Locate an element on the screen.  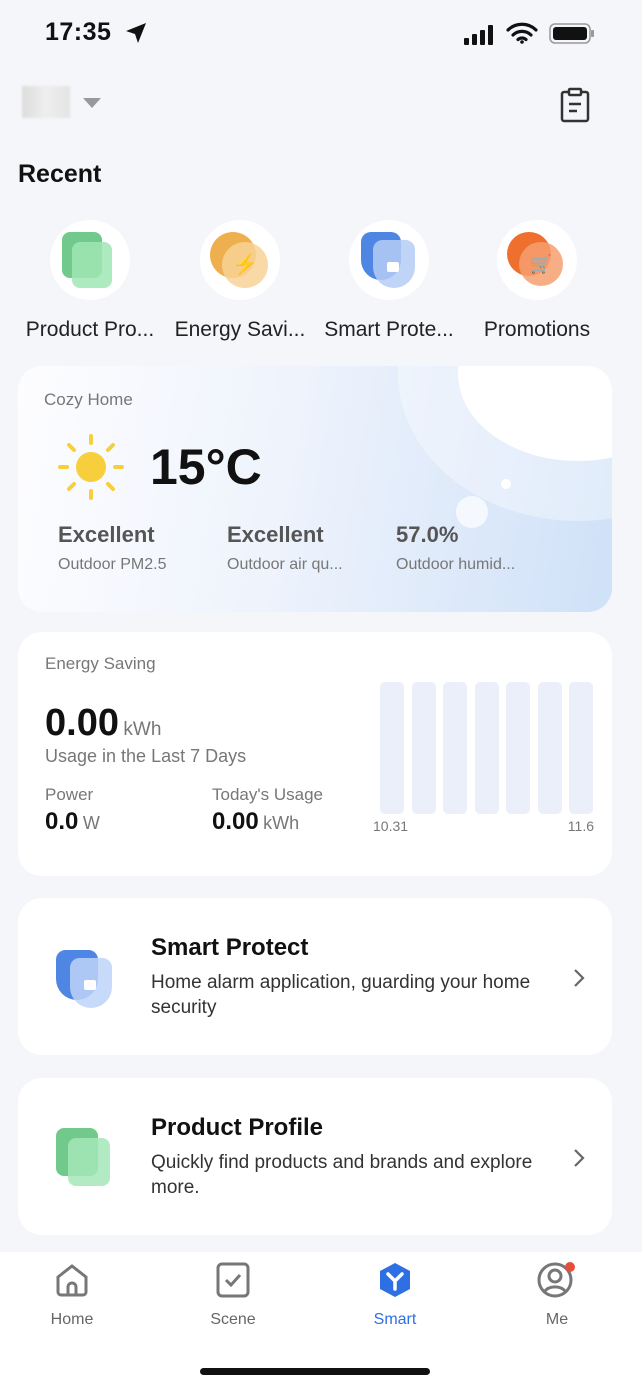
home-selector is located at coordinates (46, 102).